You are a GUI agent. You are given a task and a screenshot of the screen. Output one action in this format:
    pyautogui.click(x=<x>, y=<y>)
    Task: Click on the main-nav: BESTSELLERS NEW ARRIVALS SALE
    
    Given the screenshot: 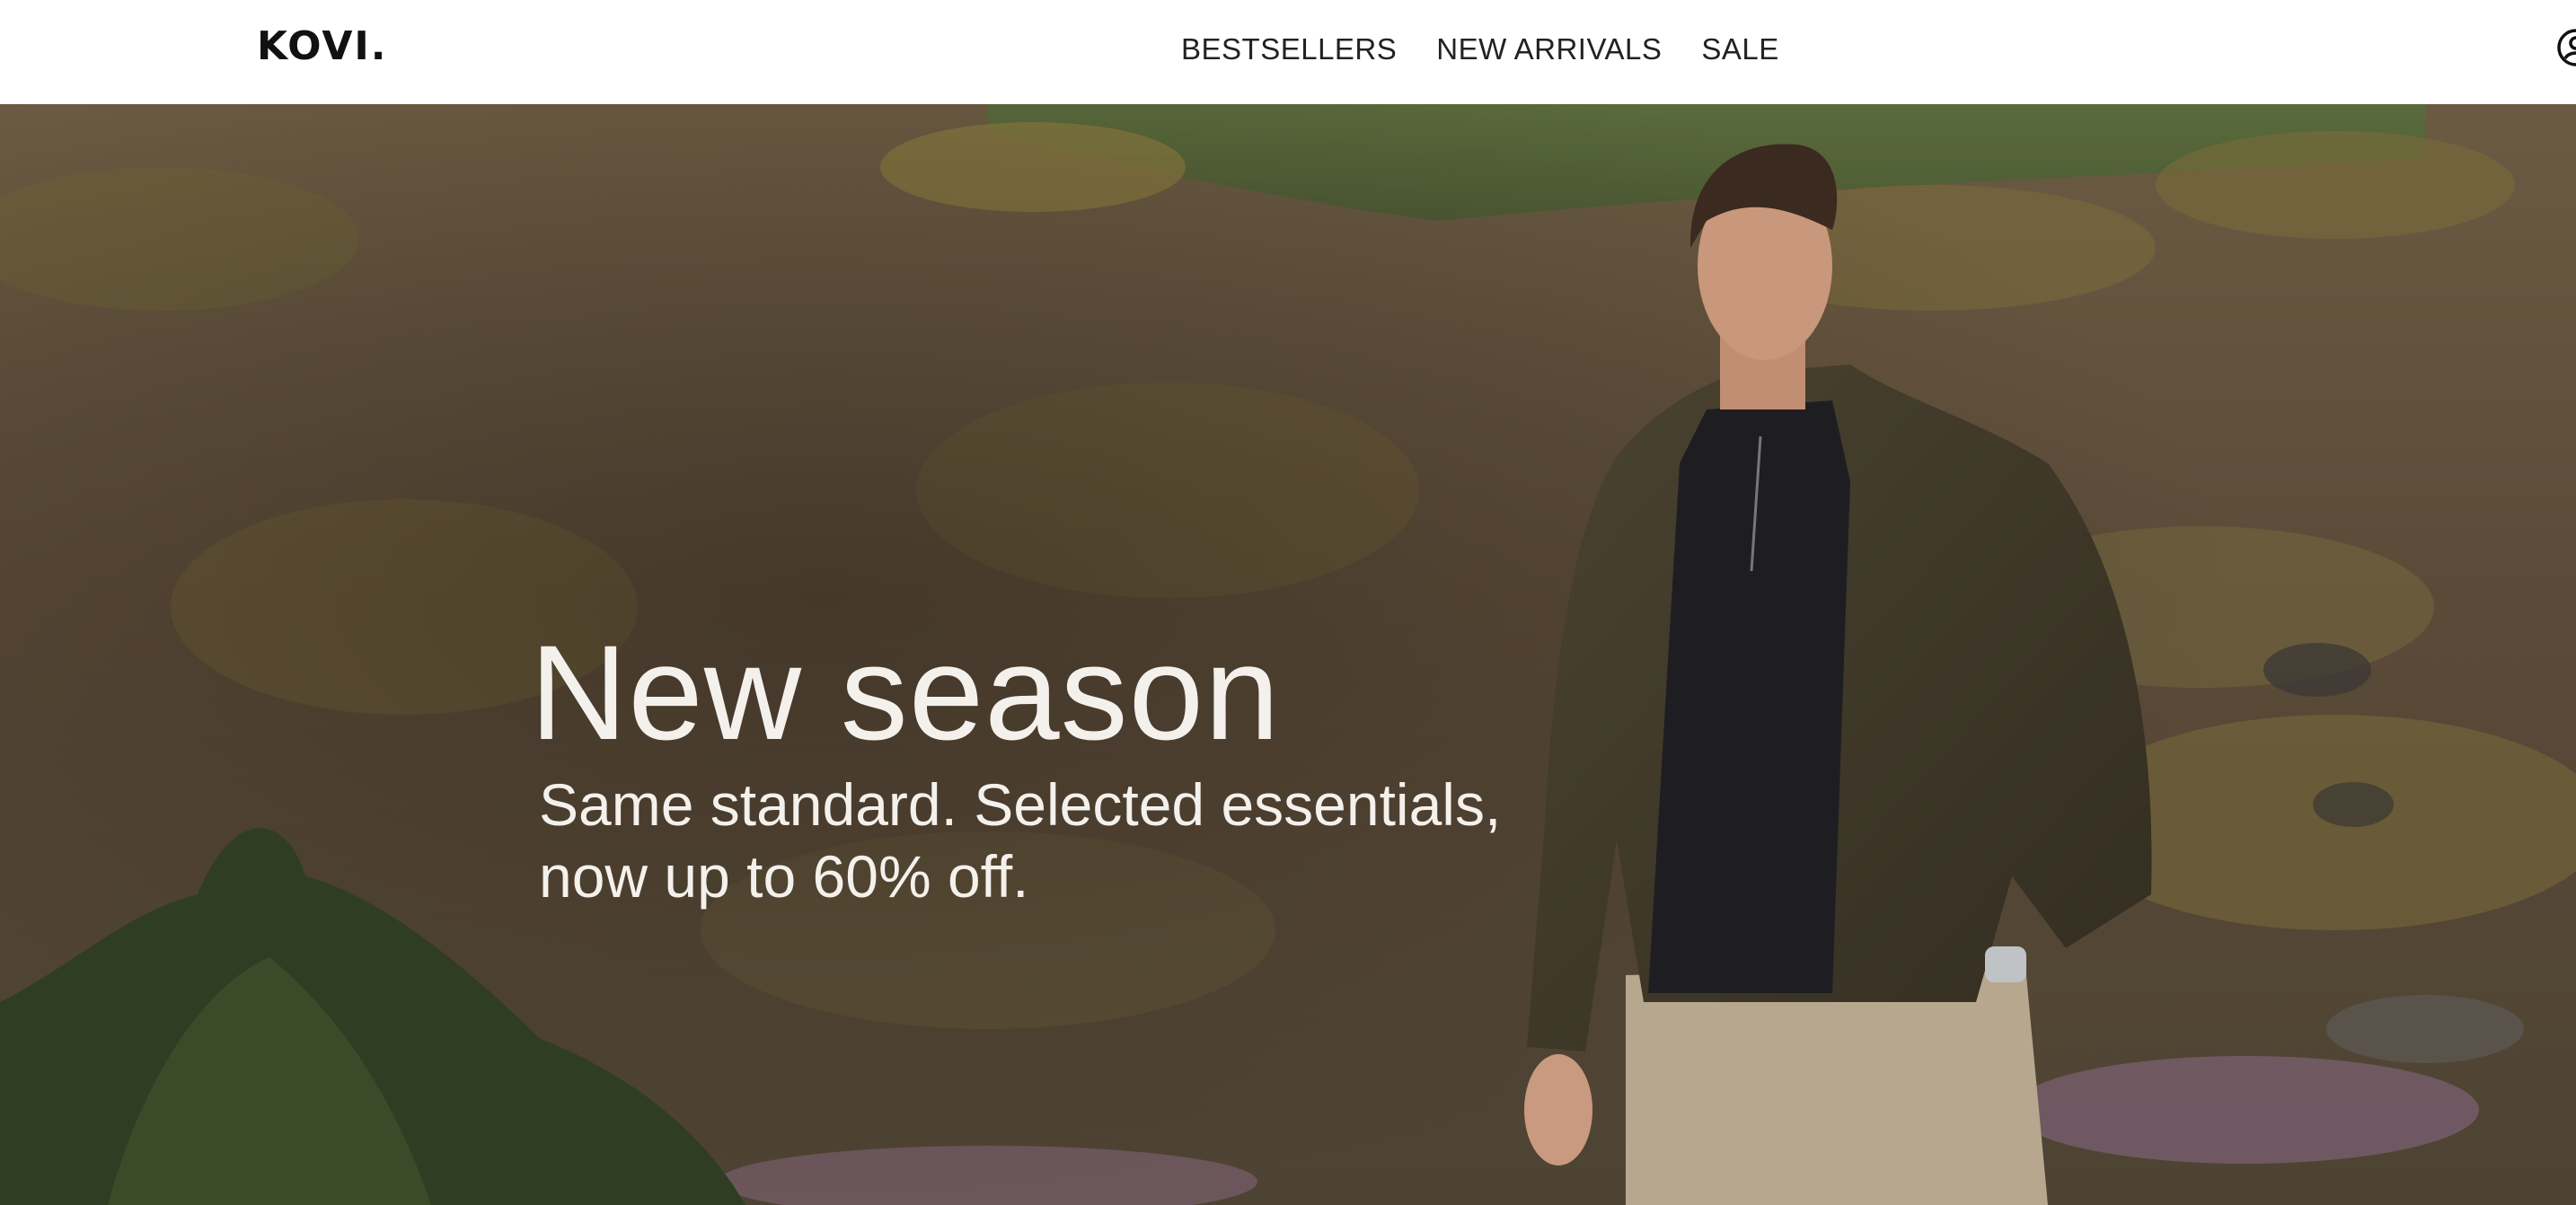 What is the action you would take?
    pyautogui.click(x=1480, y=49)
    